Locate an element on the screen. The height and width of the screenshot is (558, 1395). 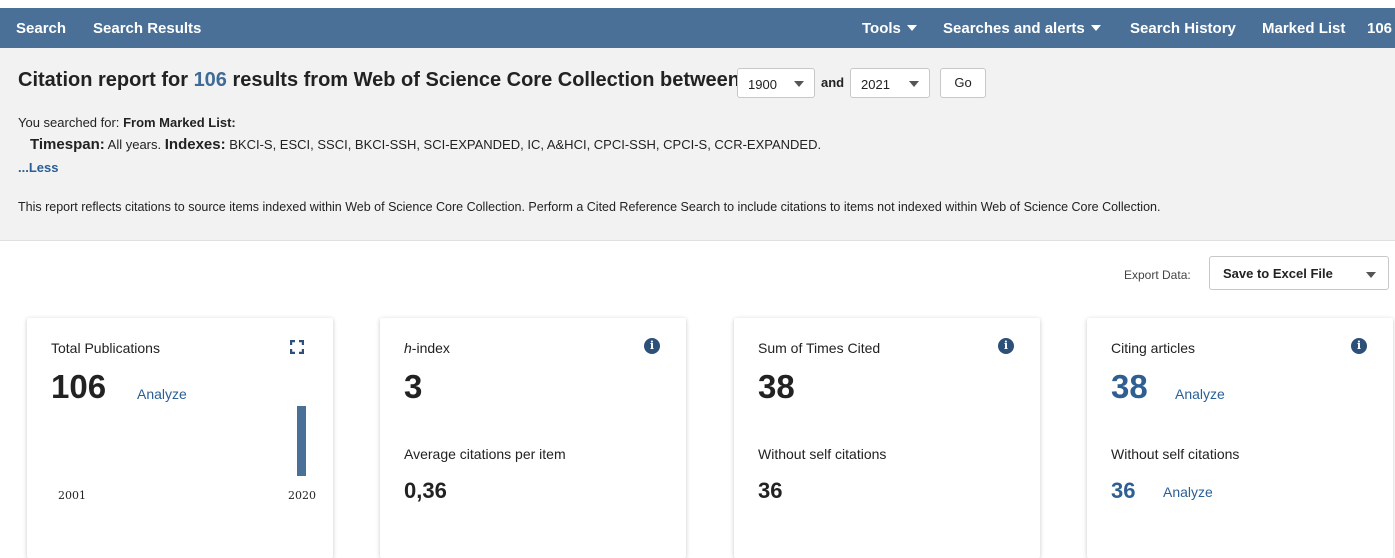
and-label: and is located at coordinates (833, 82).